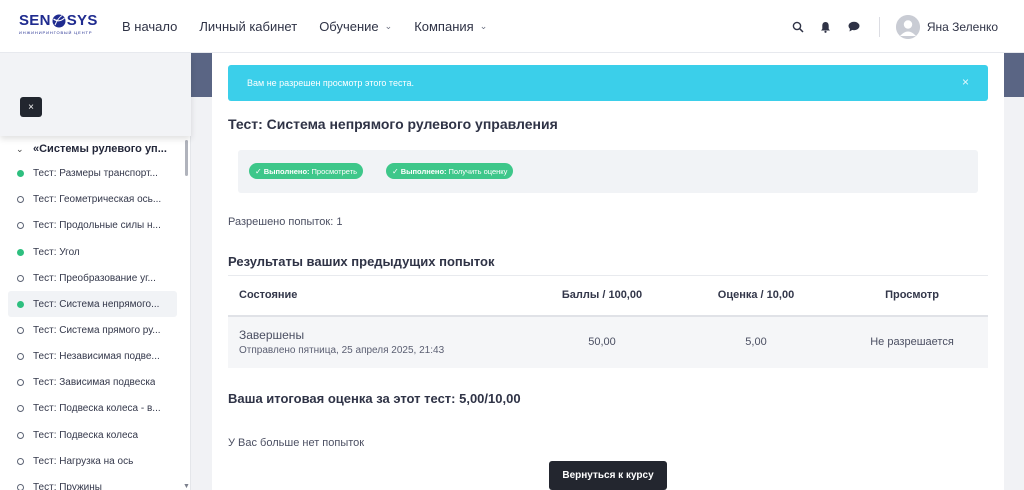 This screenshot has width=1024, height=490. Describe the element at coordinates (186, 158) in the screenshot. I see `scrollbar-thumb` at that location.